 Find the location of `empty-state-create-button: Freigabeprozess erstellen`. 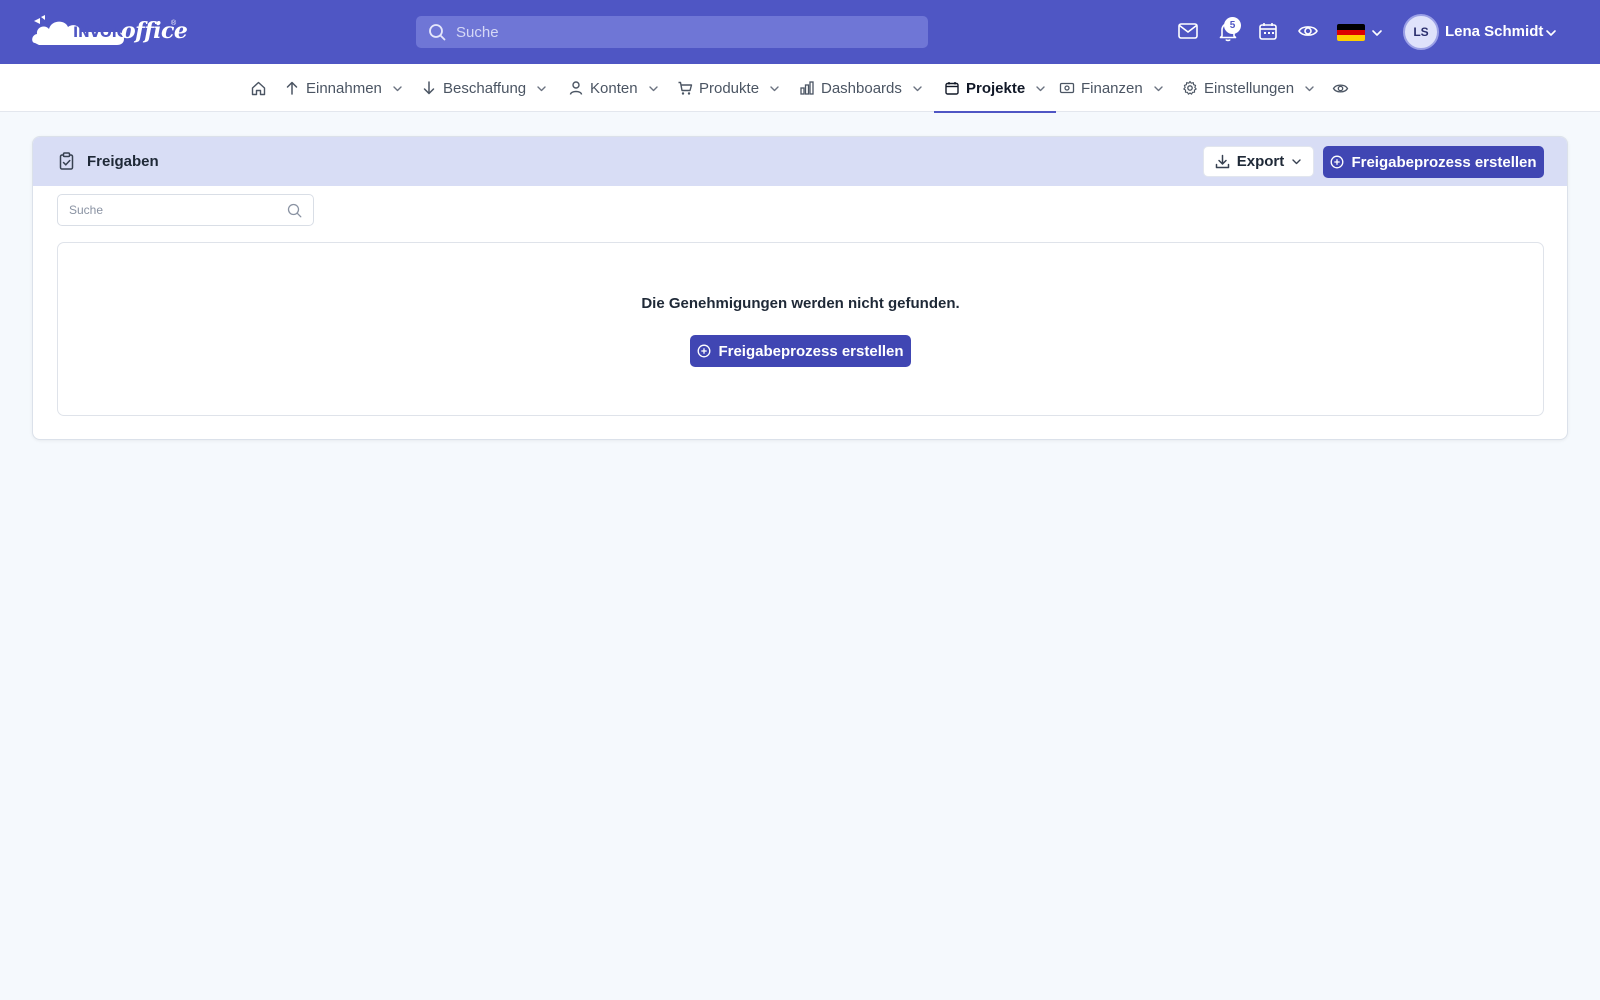

empty-state-create-button: Freigabeprozess erstellen is located at coordinates (800, 351).